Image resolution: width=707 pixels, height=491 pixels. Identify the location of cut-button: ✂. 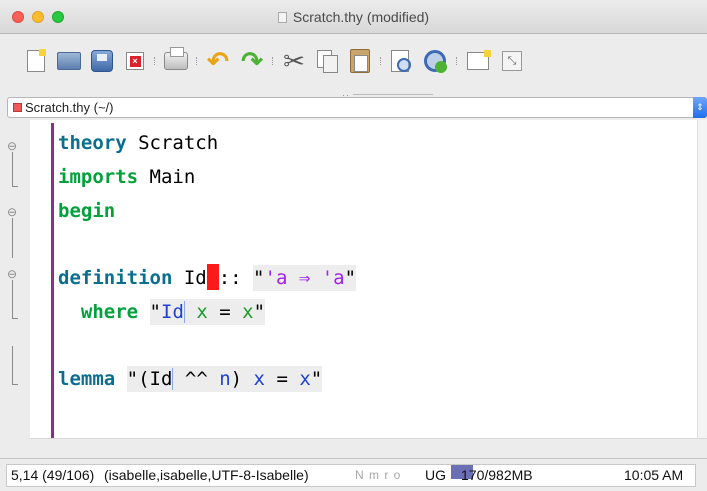
(294, 61).